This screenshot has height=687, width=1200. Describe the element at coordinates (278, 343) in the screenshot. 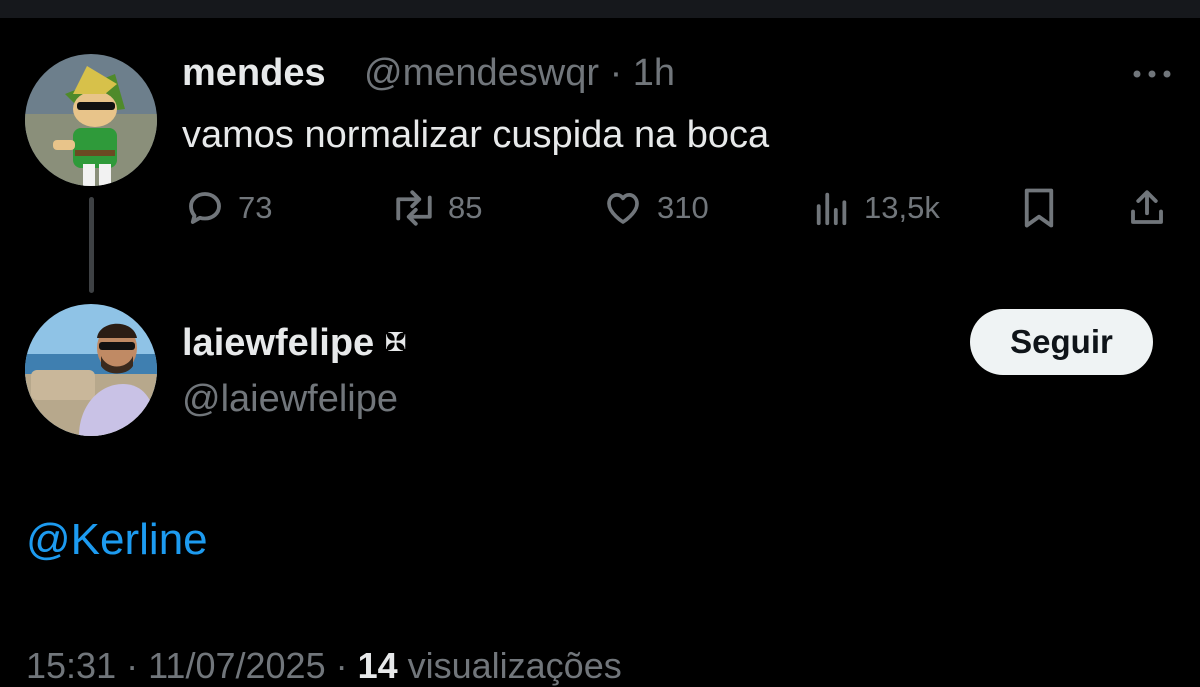

I see `reply-author-name: laiewfelipe` at that location.